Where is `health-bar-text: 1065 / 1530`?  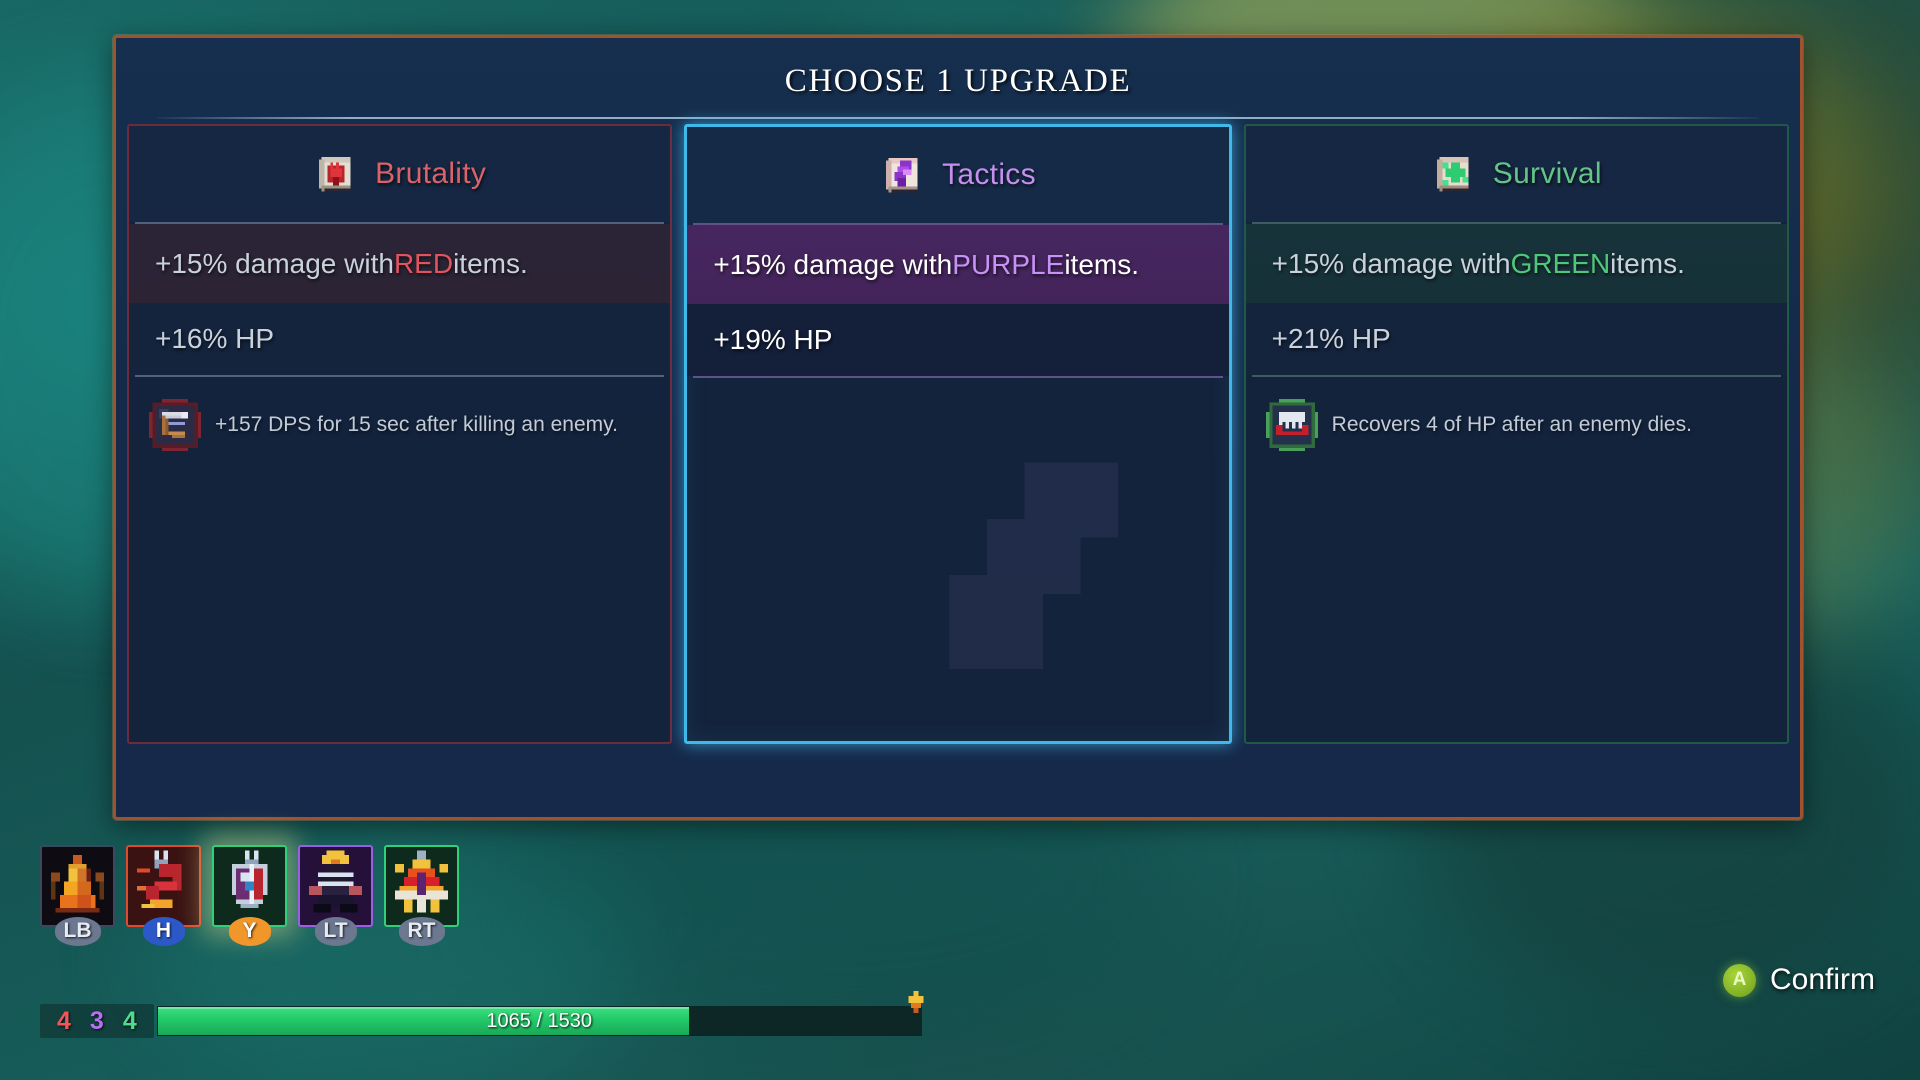
health-bar-text: 1065 / 1530 is located at coordinates (539, 1020).